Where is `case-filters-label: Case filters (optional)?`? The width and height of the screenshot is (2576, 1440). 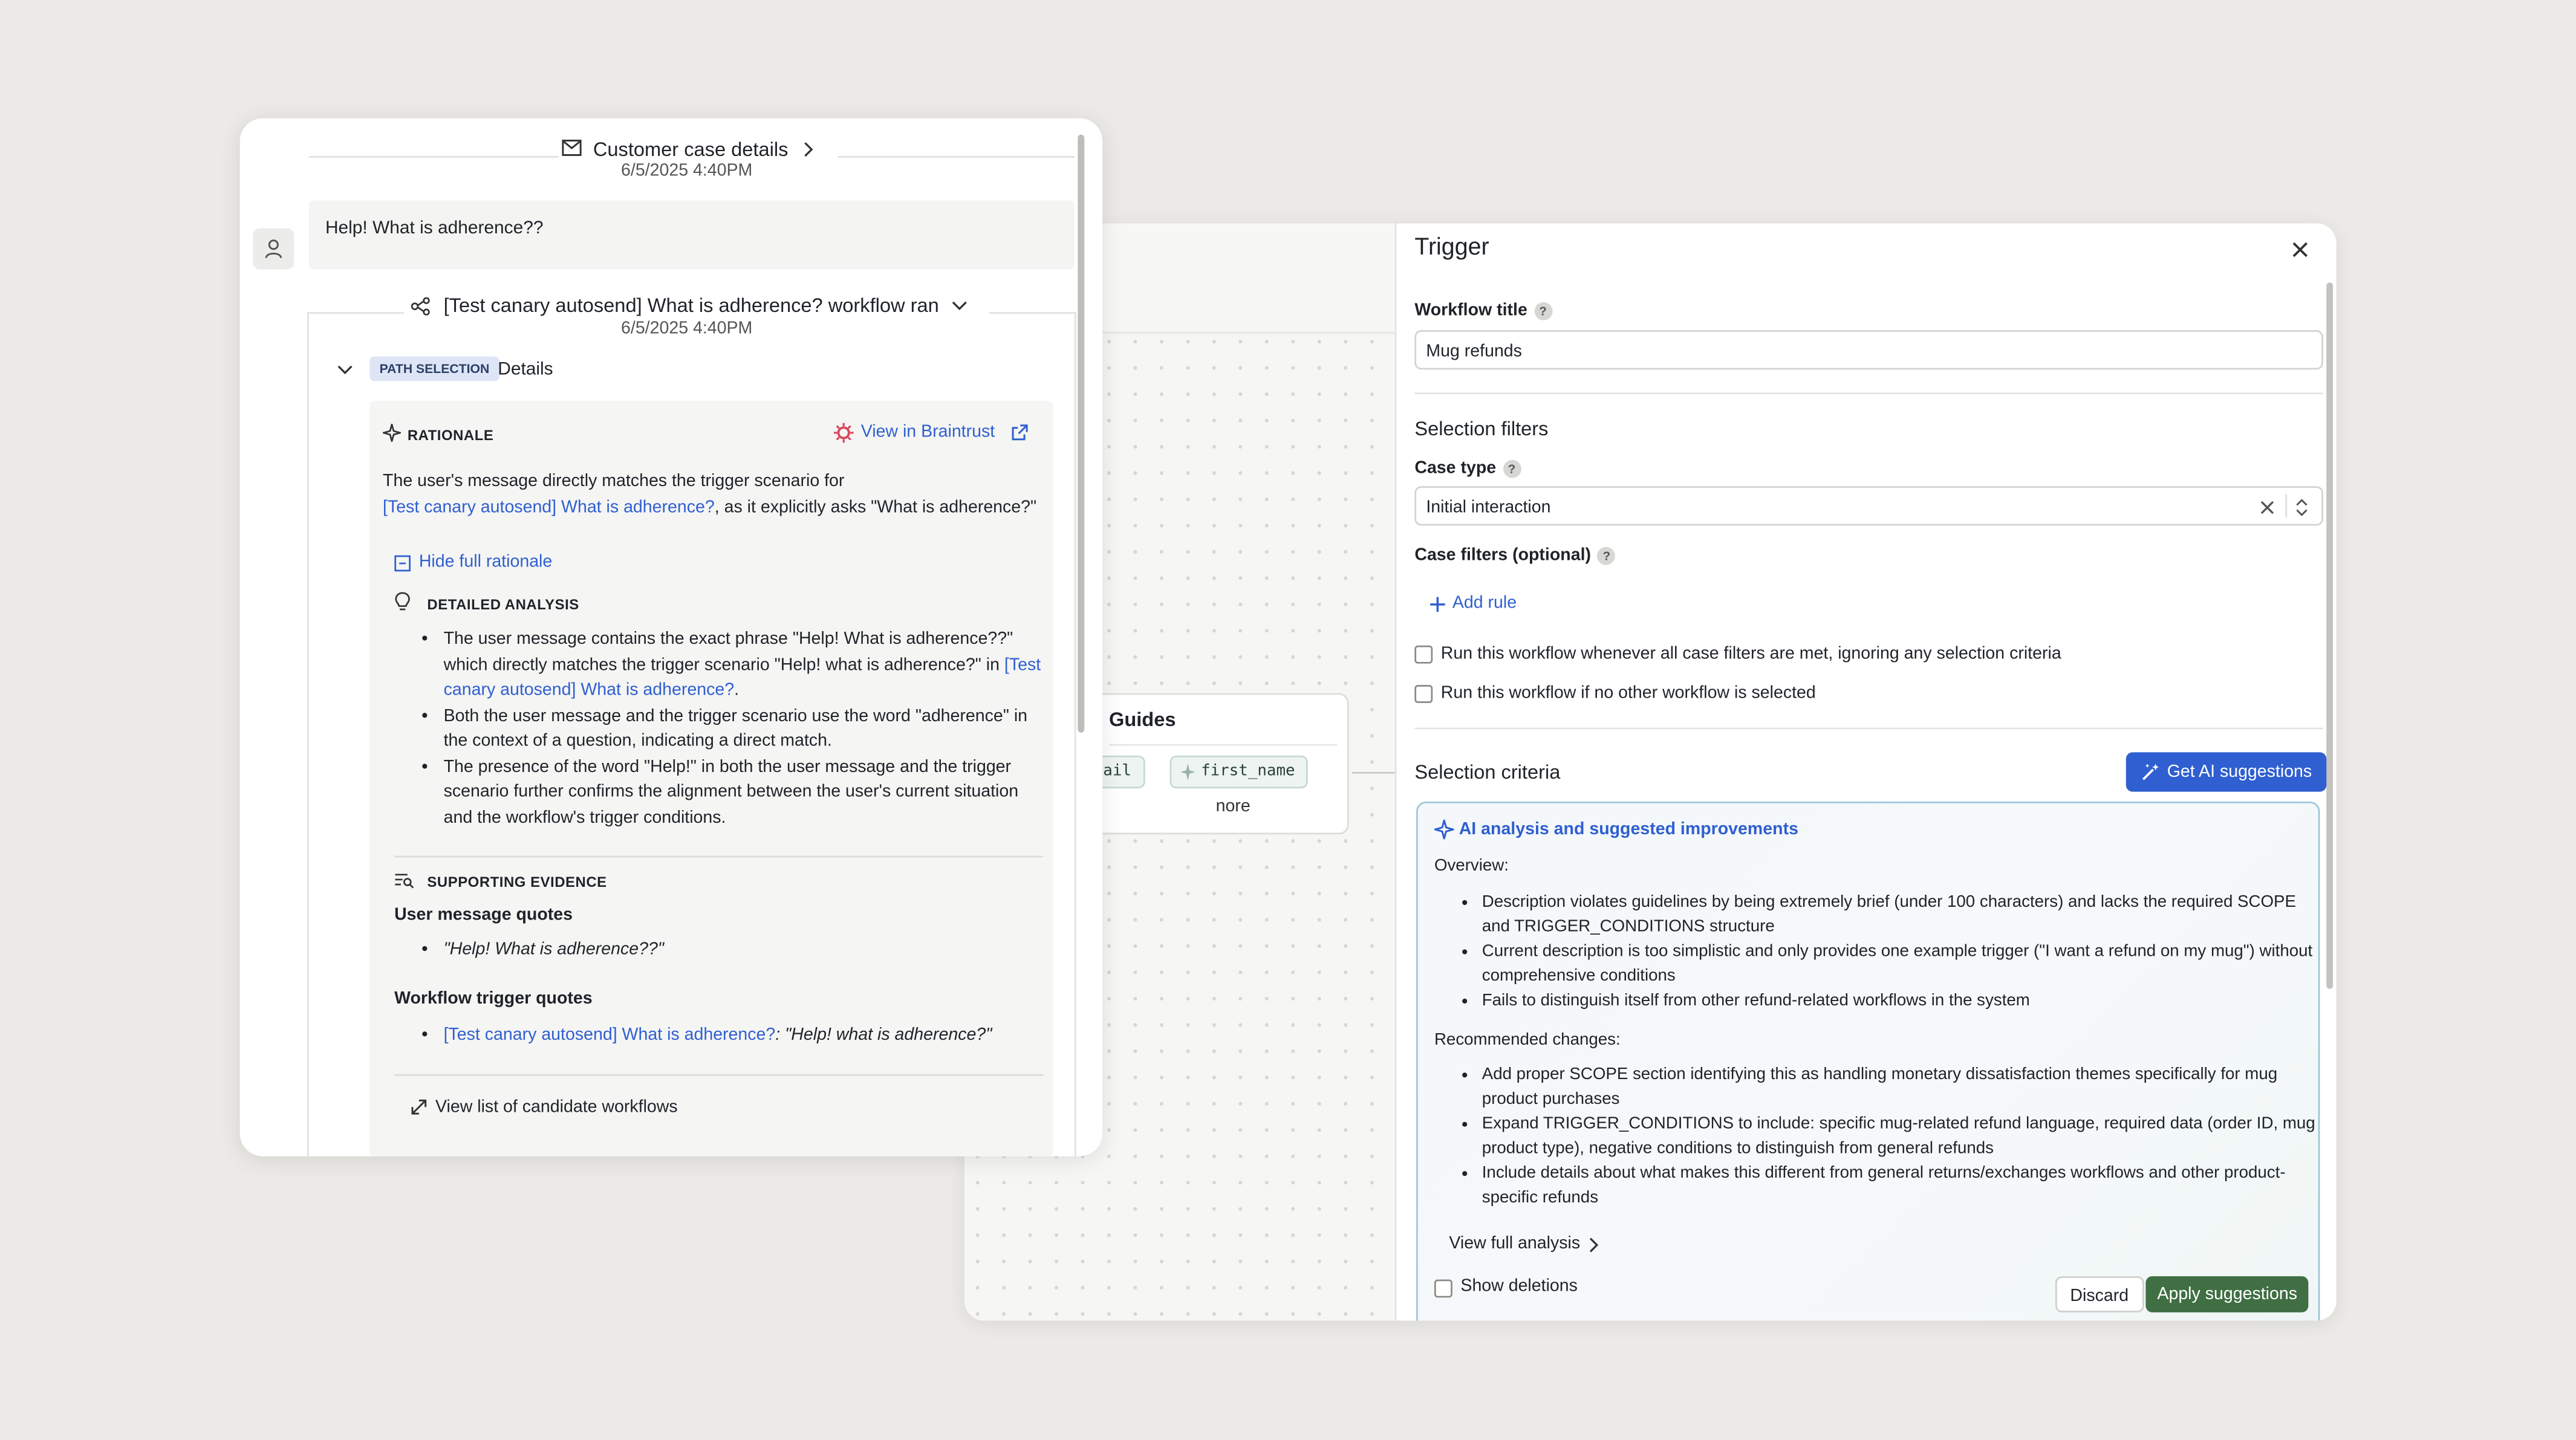
case-filters-label: Case filters (optional)? is located at coordinates (1515, 555).